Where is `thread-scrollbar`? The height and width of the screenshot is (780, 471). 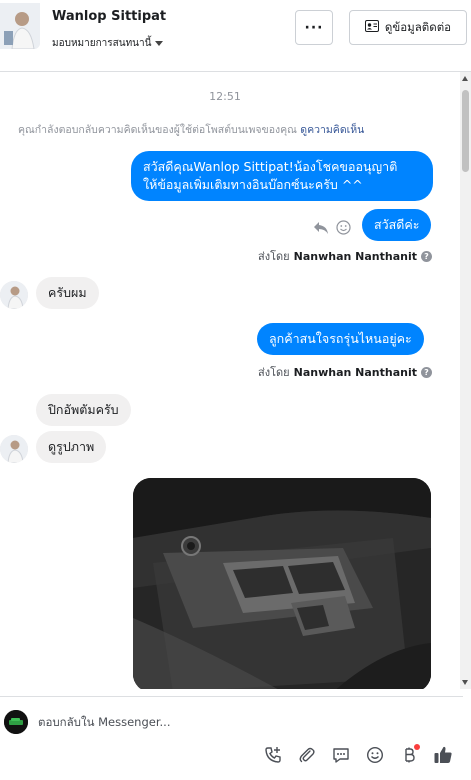
thread-scrollbar is located at coordinates (465, 380).